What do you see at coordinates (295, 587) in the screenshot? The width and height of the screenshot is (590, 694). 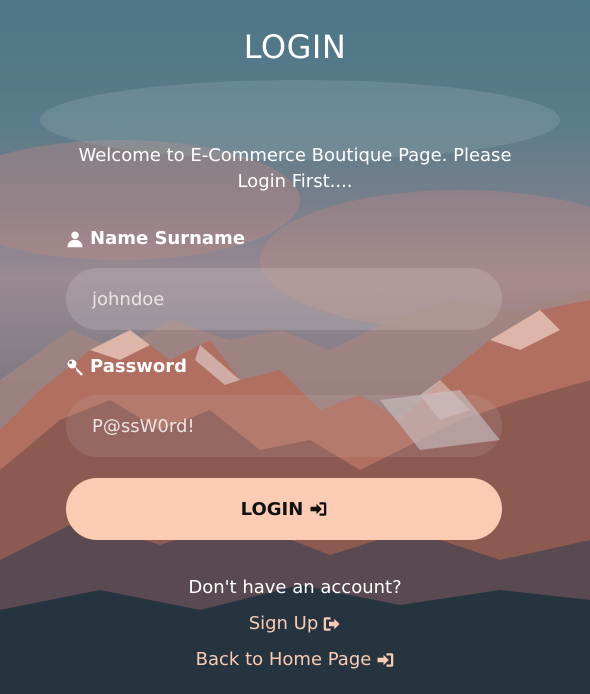 I see `no-account-text: Don't have an account?` at bounding box center [295, 587].